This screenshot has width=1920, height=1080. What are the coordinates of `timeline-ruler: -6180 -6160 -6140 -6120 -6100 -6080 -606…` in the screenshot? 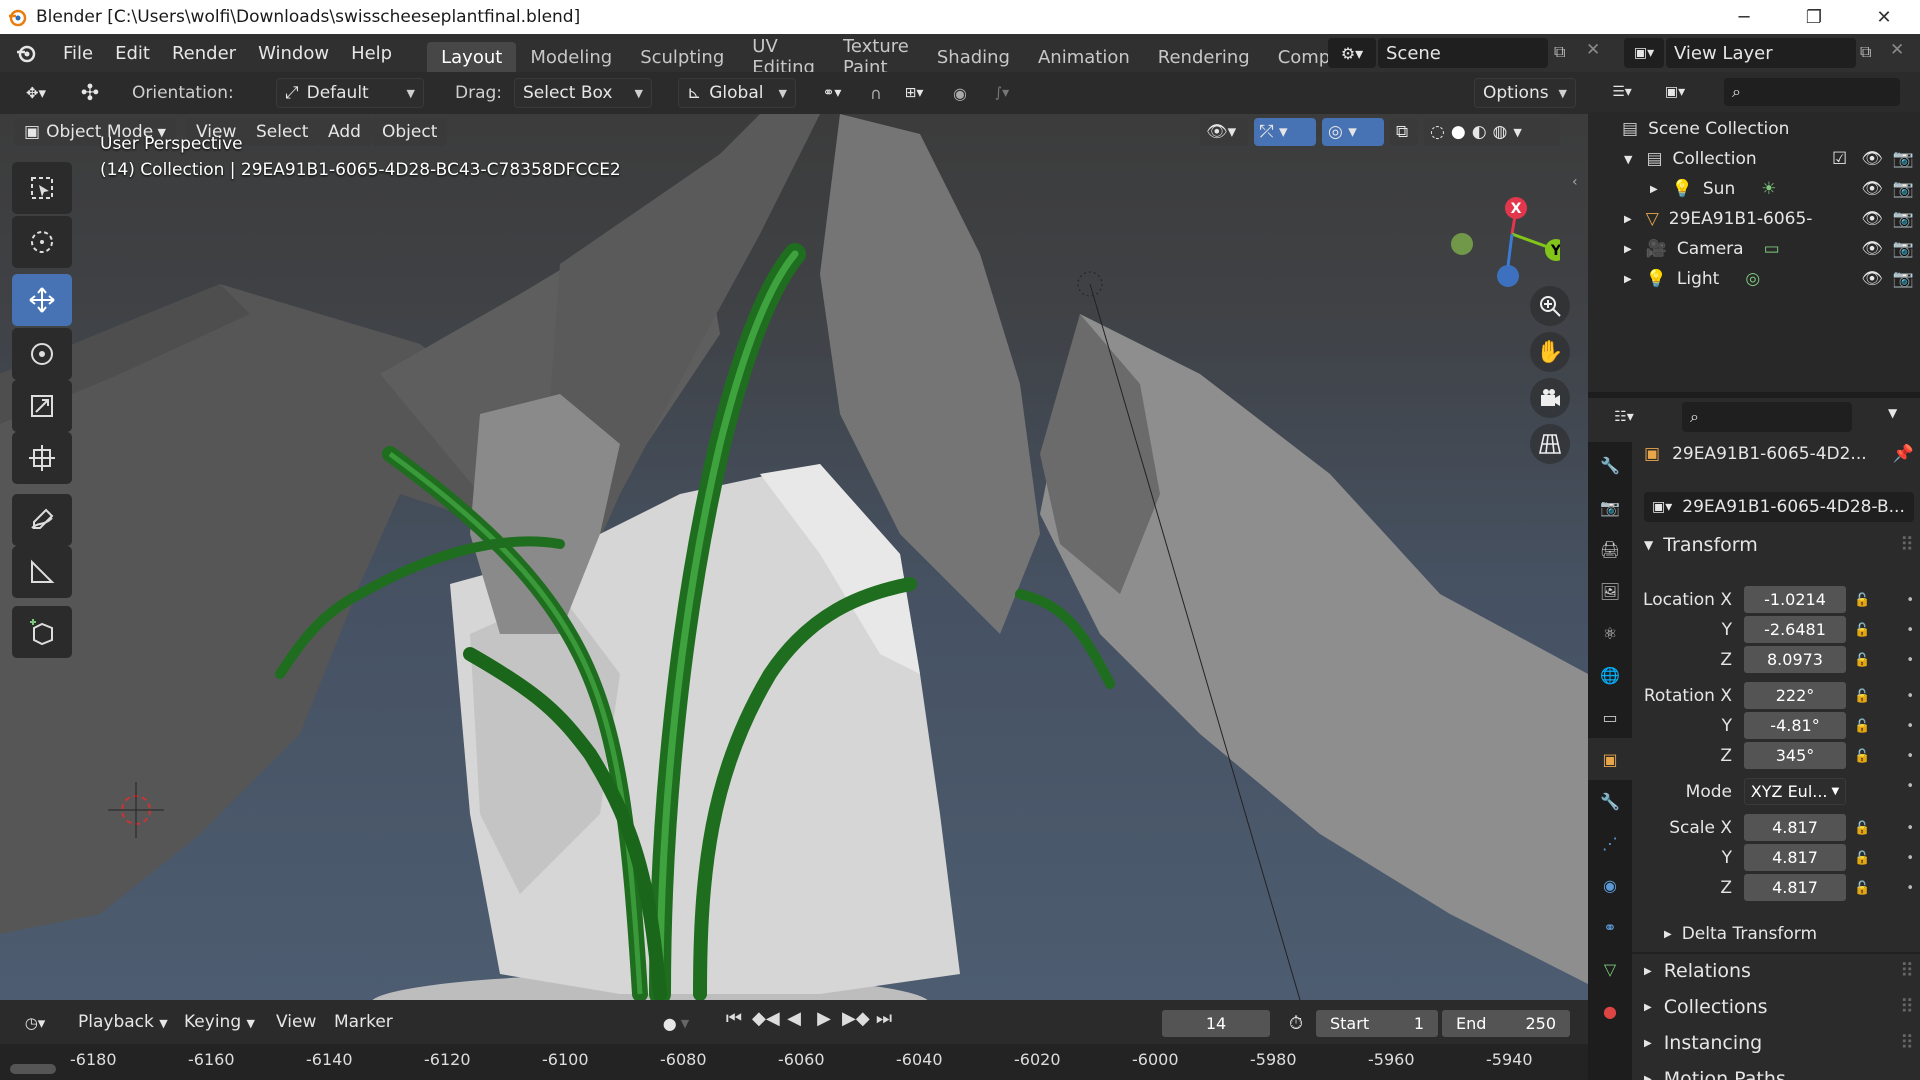 It's located at (794, 1062).